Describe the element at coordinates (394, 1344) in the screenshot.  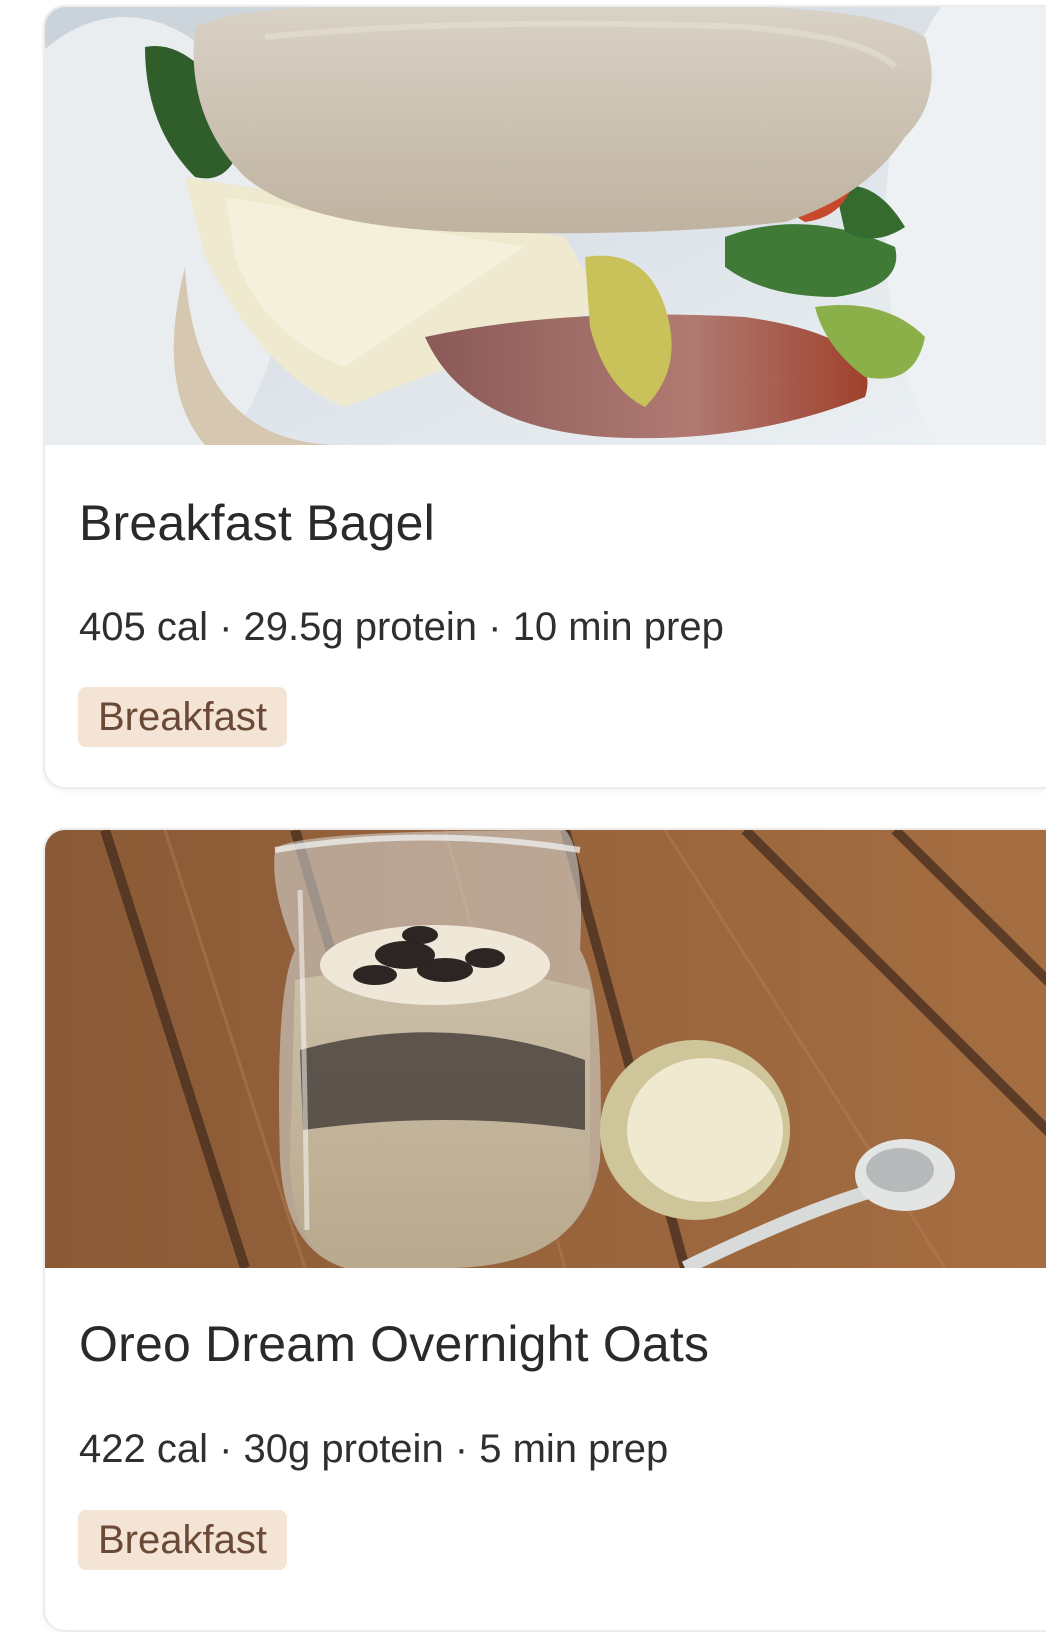
I see `recipe-title: Oreo Dream Overnight Oats` at that location.